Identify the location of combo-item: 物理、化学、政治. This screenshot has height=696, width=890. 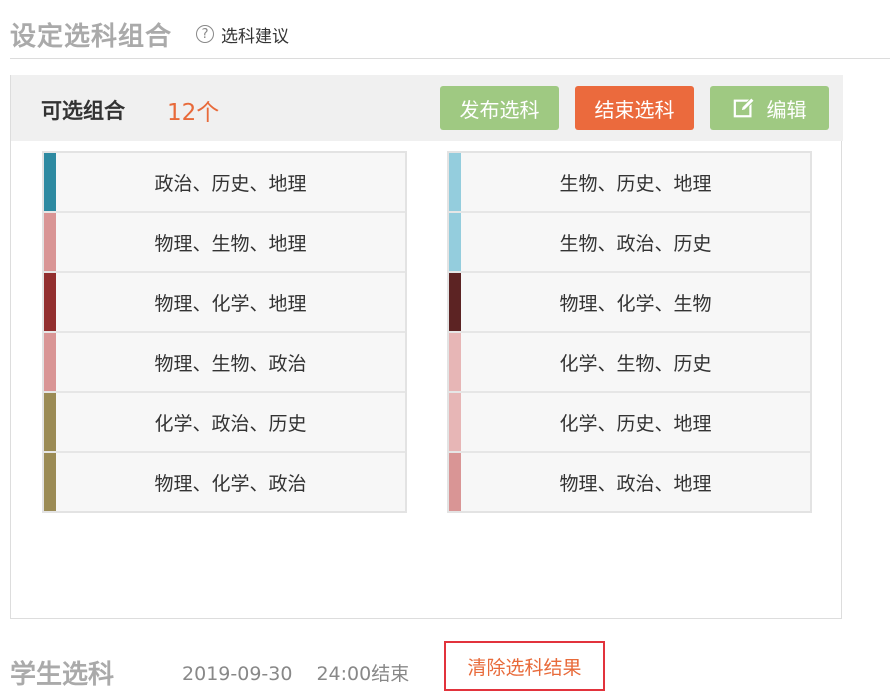
(224, 482).